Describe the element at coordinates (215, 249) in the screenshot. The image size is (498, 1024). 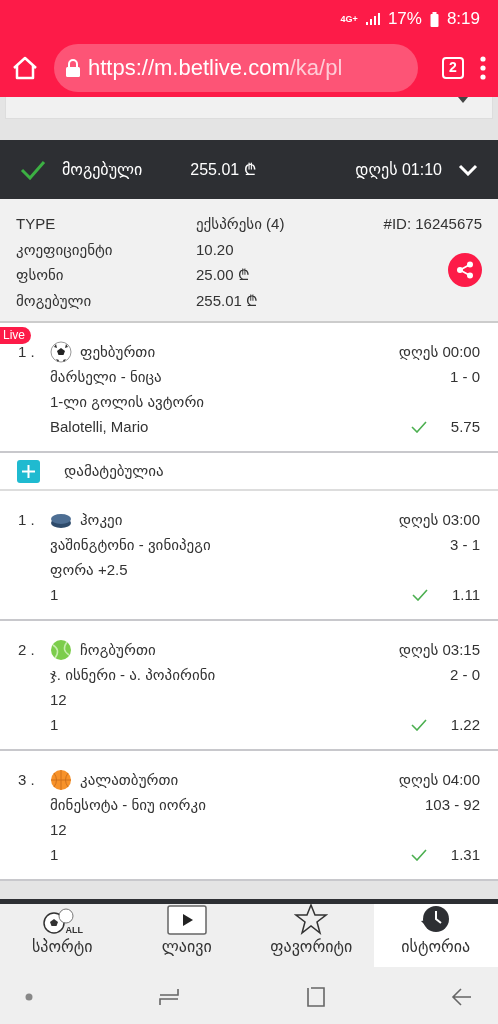
I see `detail-value: 10.20` at that location.